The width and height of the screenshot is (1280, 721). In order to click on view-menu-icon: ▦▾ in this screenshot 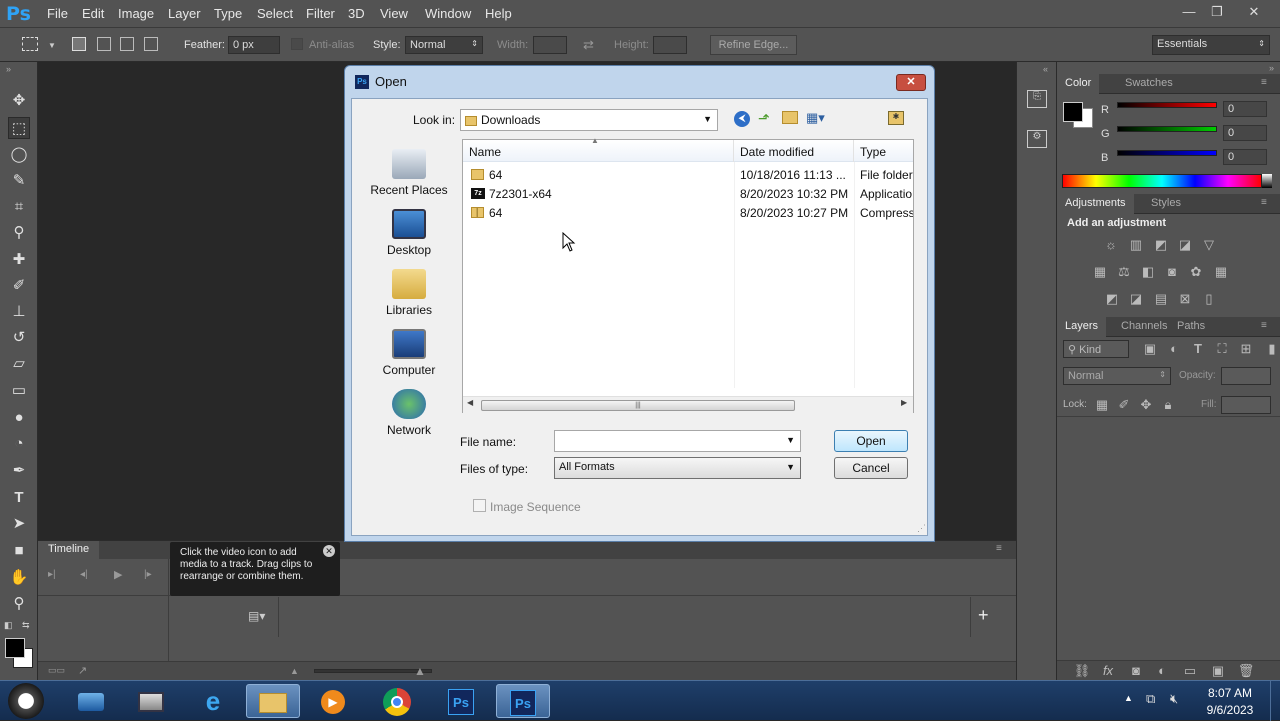, I will do `click(815, 118)`.